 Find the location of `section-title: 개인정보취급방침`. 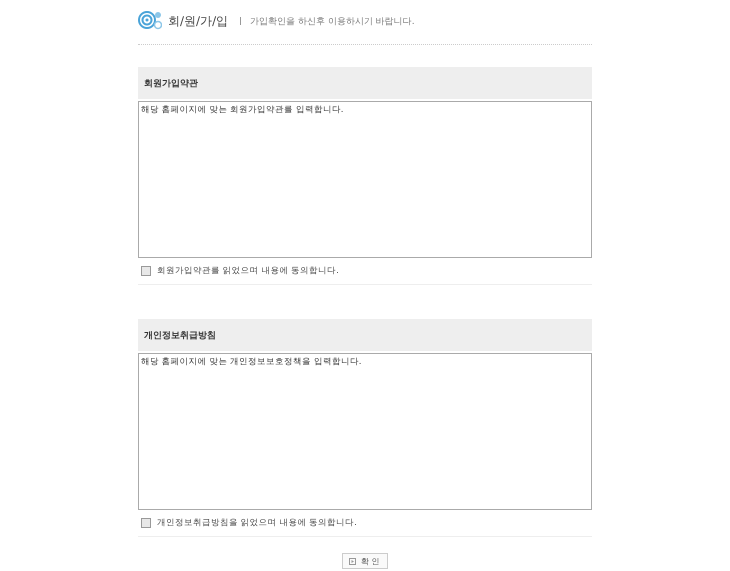

section-title: 개인정보취급방침 is located at coordinates (180, 336).